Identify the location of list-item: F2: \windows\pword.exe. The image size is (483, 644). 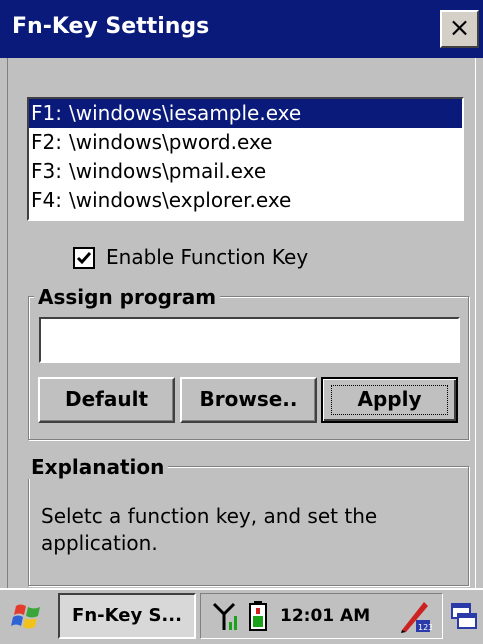
(245, 142).